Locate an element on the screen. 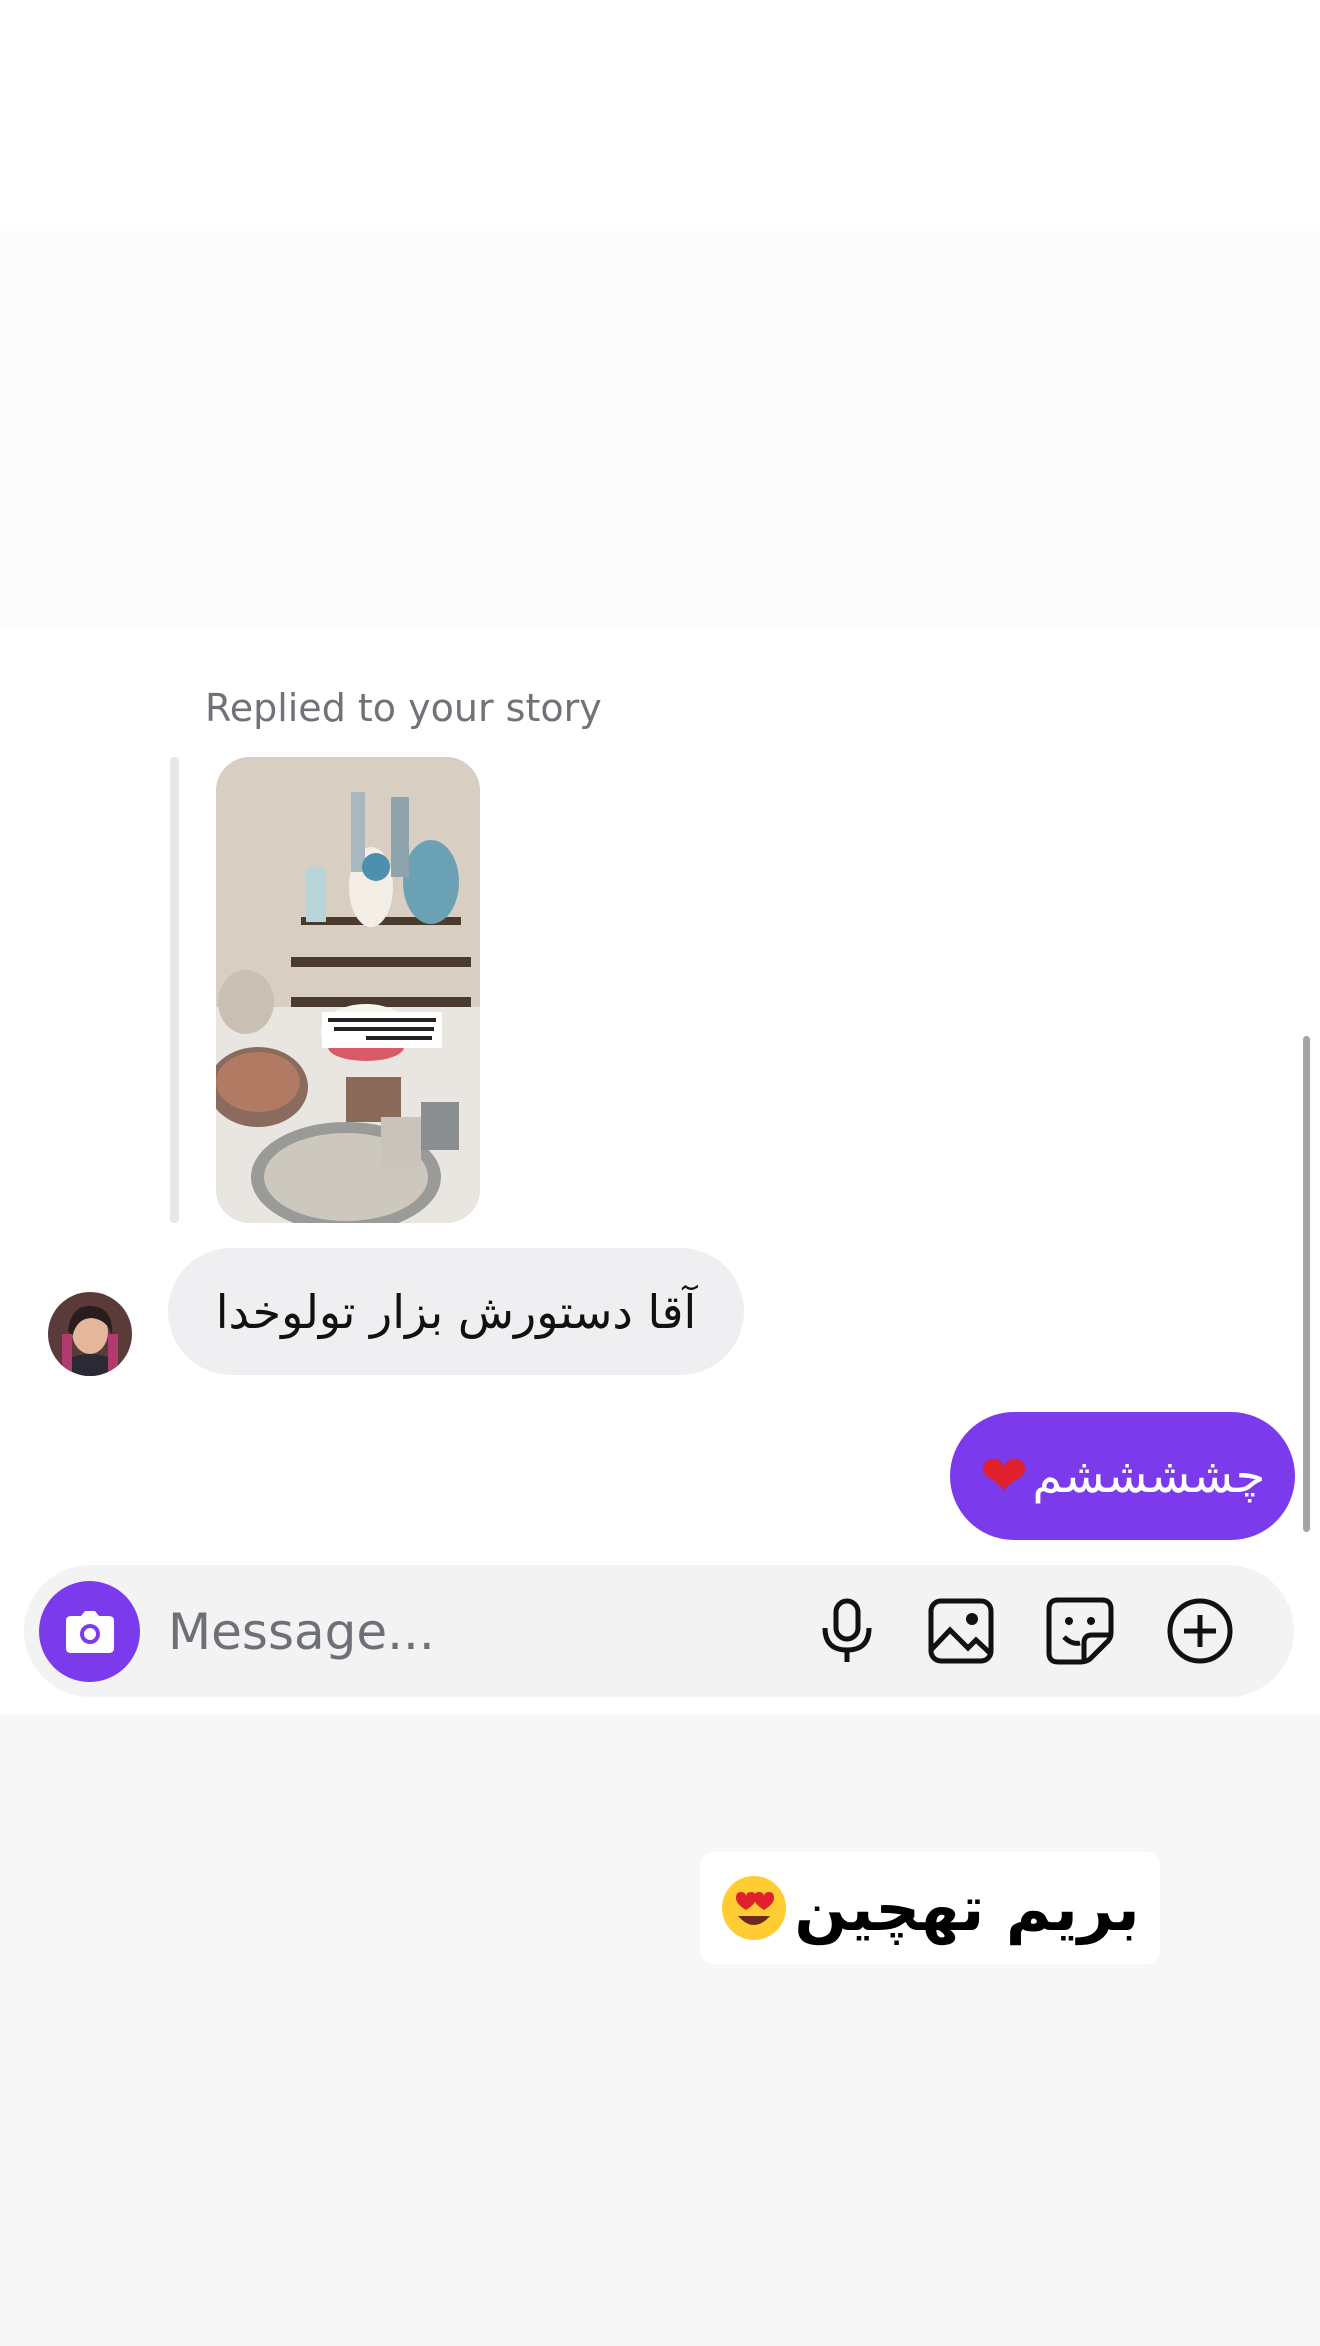 This screenshot has width=1320, height=2346. reply-caption: Replied to your story is located at coordinates (403, 708).